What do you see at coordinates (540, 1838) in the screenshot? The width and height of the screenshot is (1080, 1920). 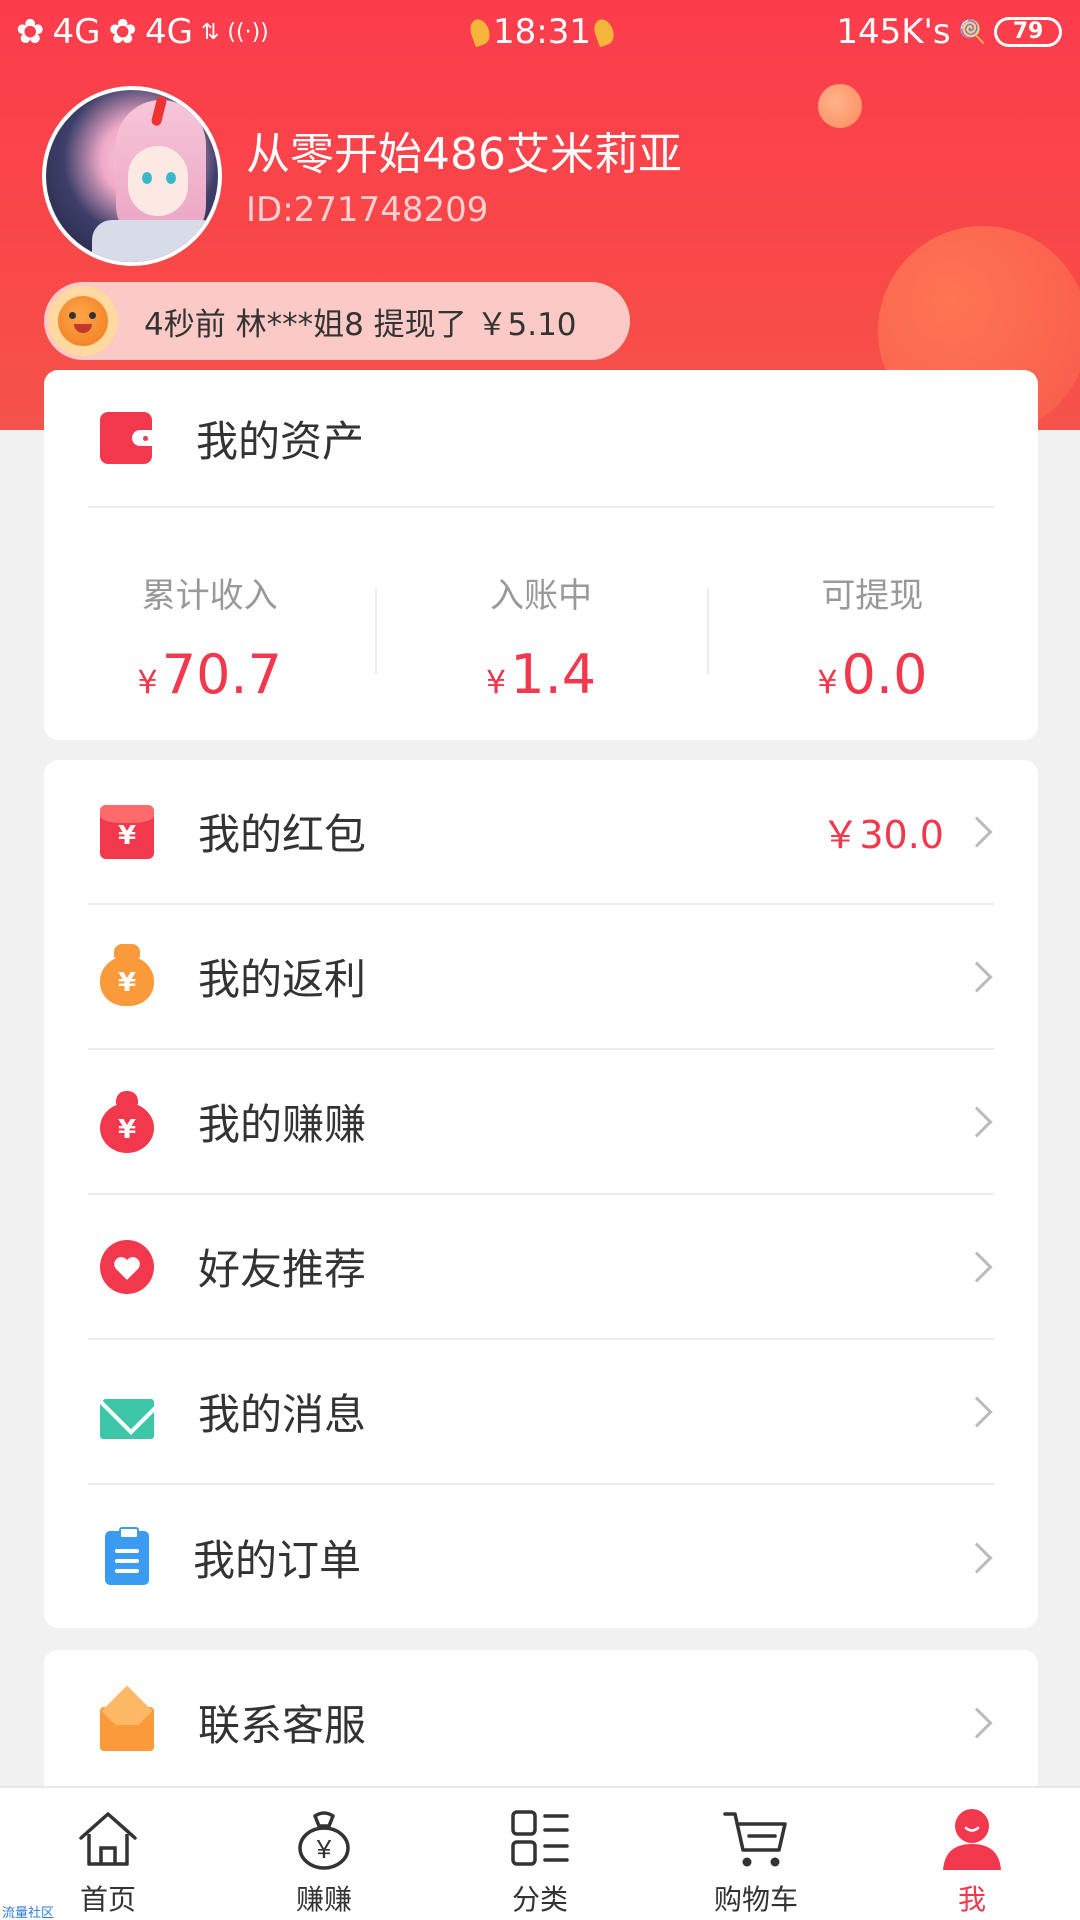 I see `category-icon` at bounding box center [540, 1838].